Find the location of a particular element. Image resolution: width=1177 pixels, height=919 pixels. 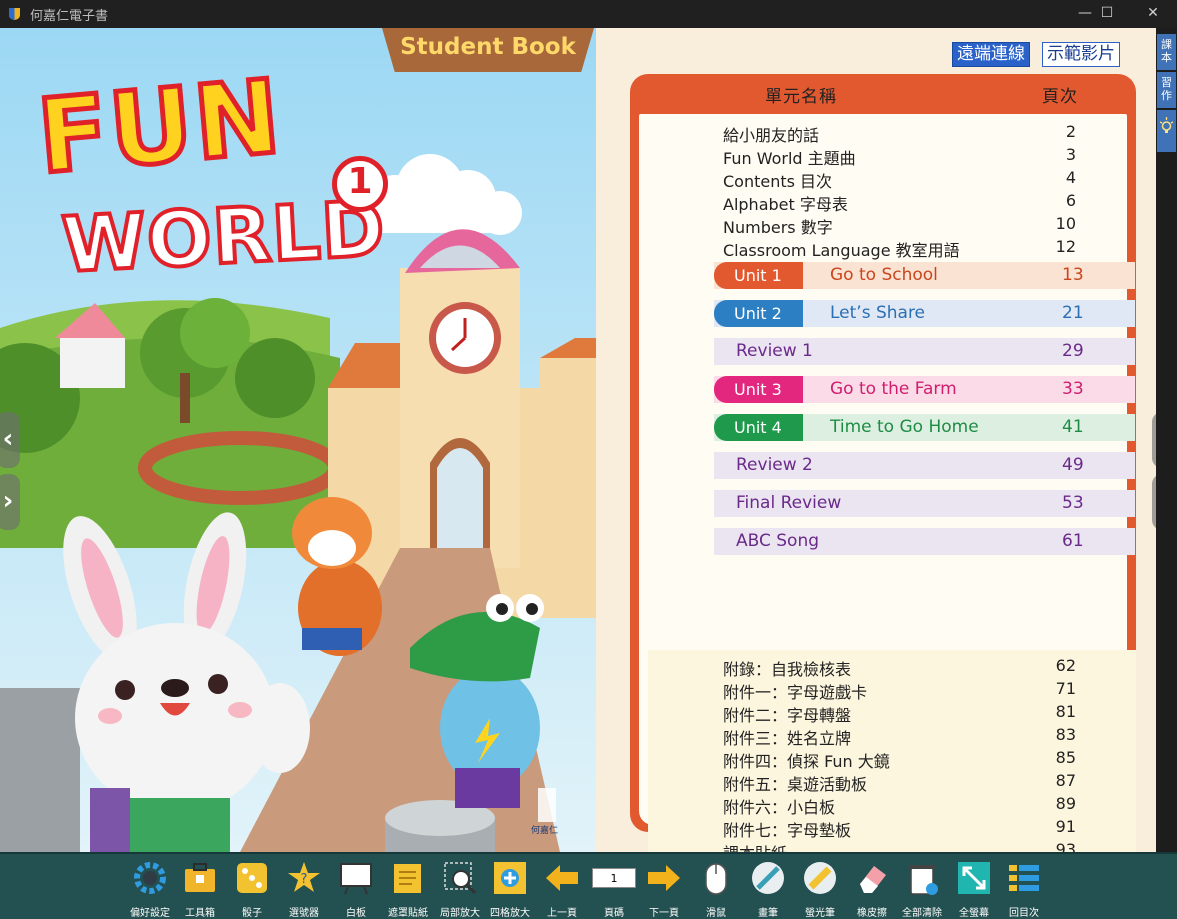

mouse-button: 滑鼠 is located at coordinates (716, 888).